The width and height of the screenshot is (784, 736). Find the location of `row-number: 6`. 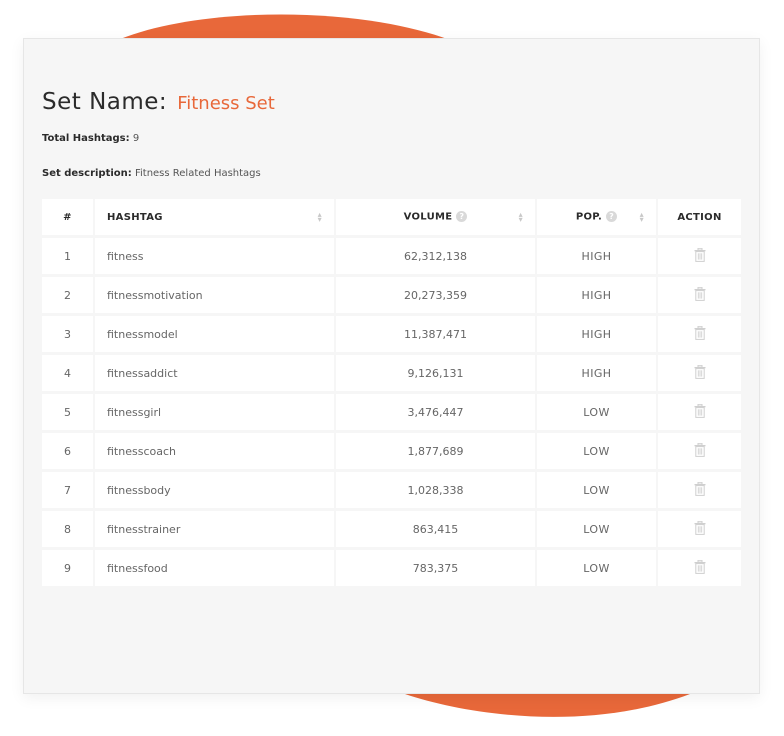

row-number: 6 is located at coordinates (68, 452).